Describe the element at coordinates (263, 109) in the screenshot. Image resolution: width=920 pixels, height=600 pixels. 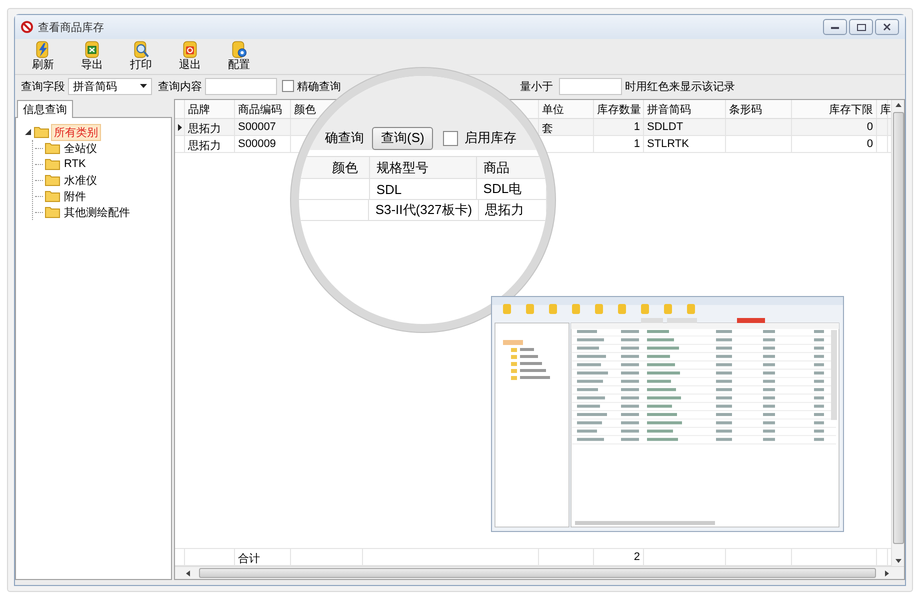
I see `column-header: 商品编码` at that location.